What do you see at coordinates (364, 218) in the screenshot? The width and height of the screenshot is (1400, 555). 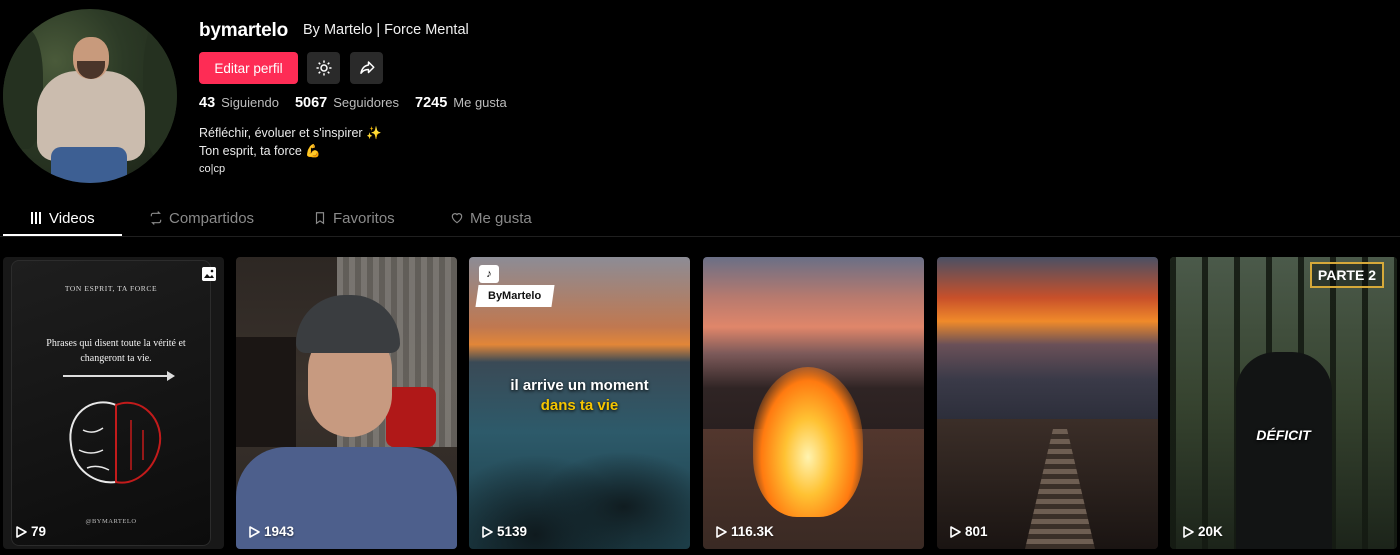 I see `tab-favorites-label: Favoritos` at bounding box center [364, 218].